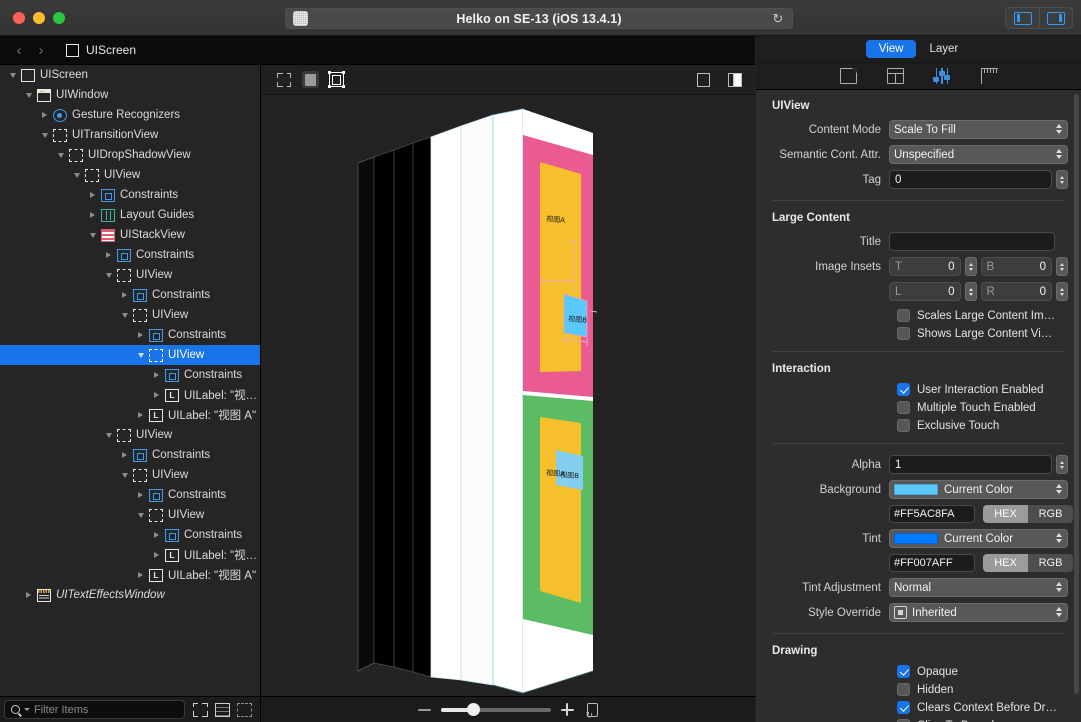 This screenshot has height=722, width=1081. Describe the element at coordinates (1005, 563) in the screenshot. I see `tint-hex-tab: HEX` at that location.